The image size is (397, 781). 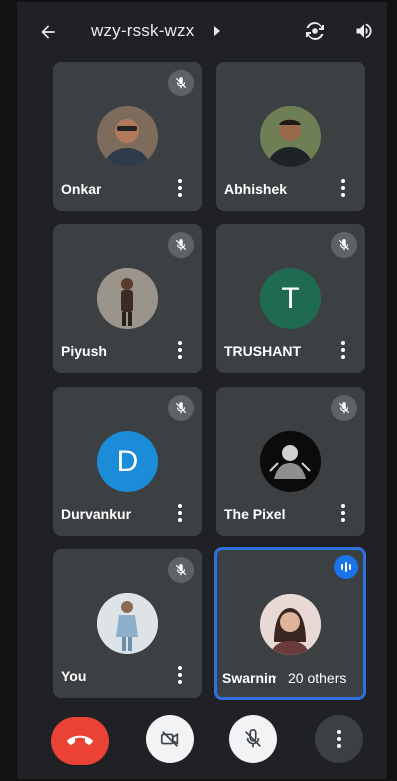 I want to click on participant-name: Swarnim, so click(x=250, y=678).